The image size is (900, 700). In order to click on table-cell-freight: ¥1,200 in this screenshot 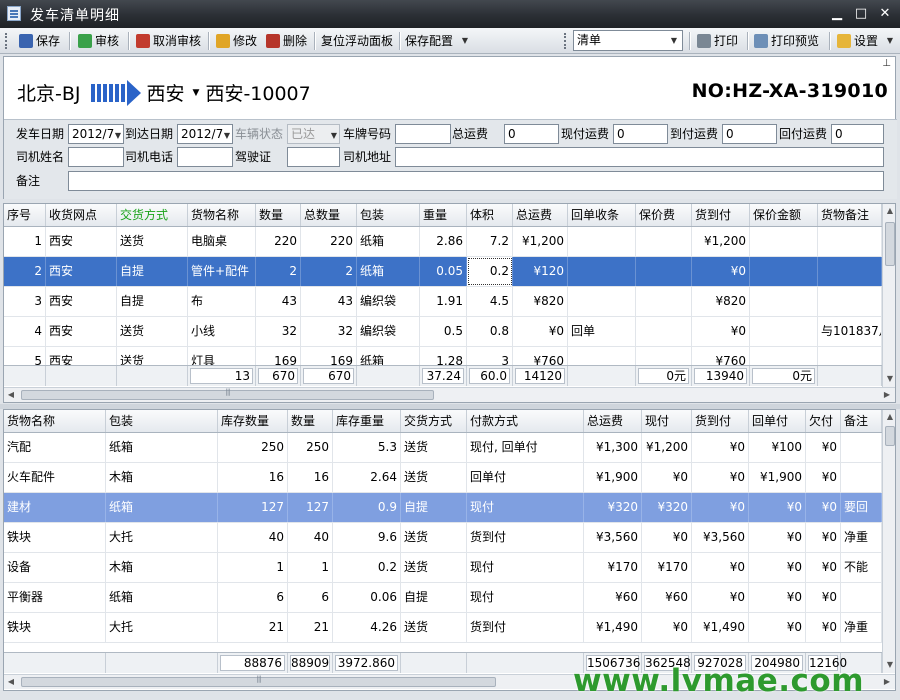, I will do `click(540, 241)`.